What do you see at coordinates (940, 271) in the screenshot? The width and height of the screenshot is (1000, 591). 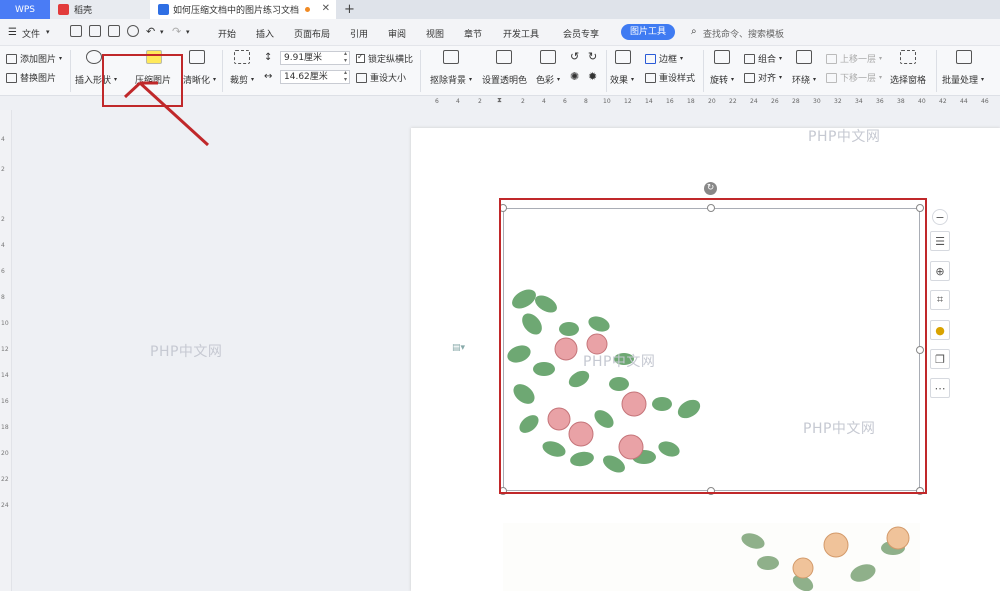 I see `zoom-image-icon: ⊕` at bounding box center [940, 271].